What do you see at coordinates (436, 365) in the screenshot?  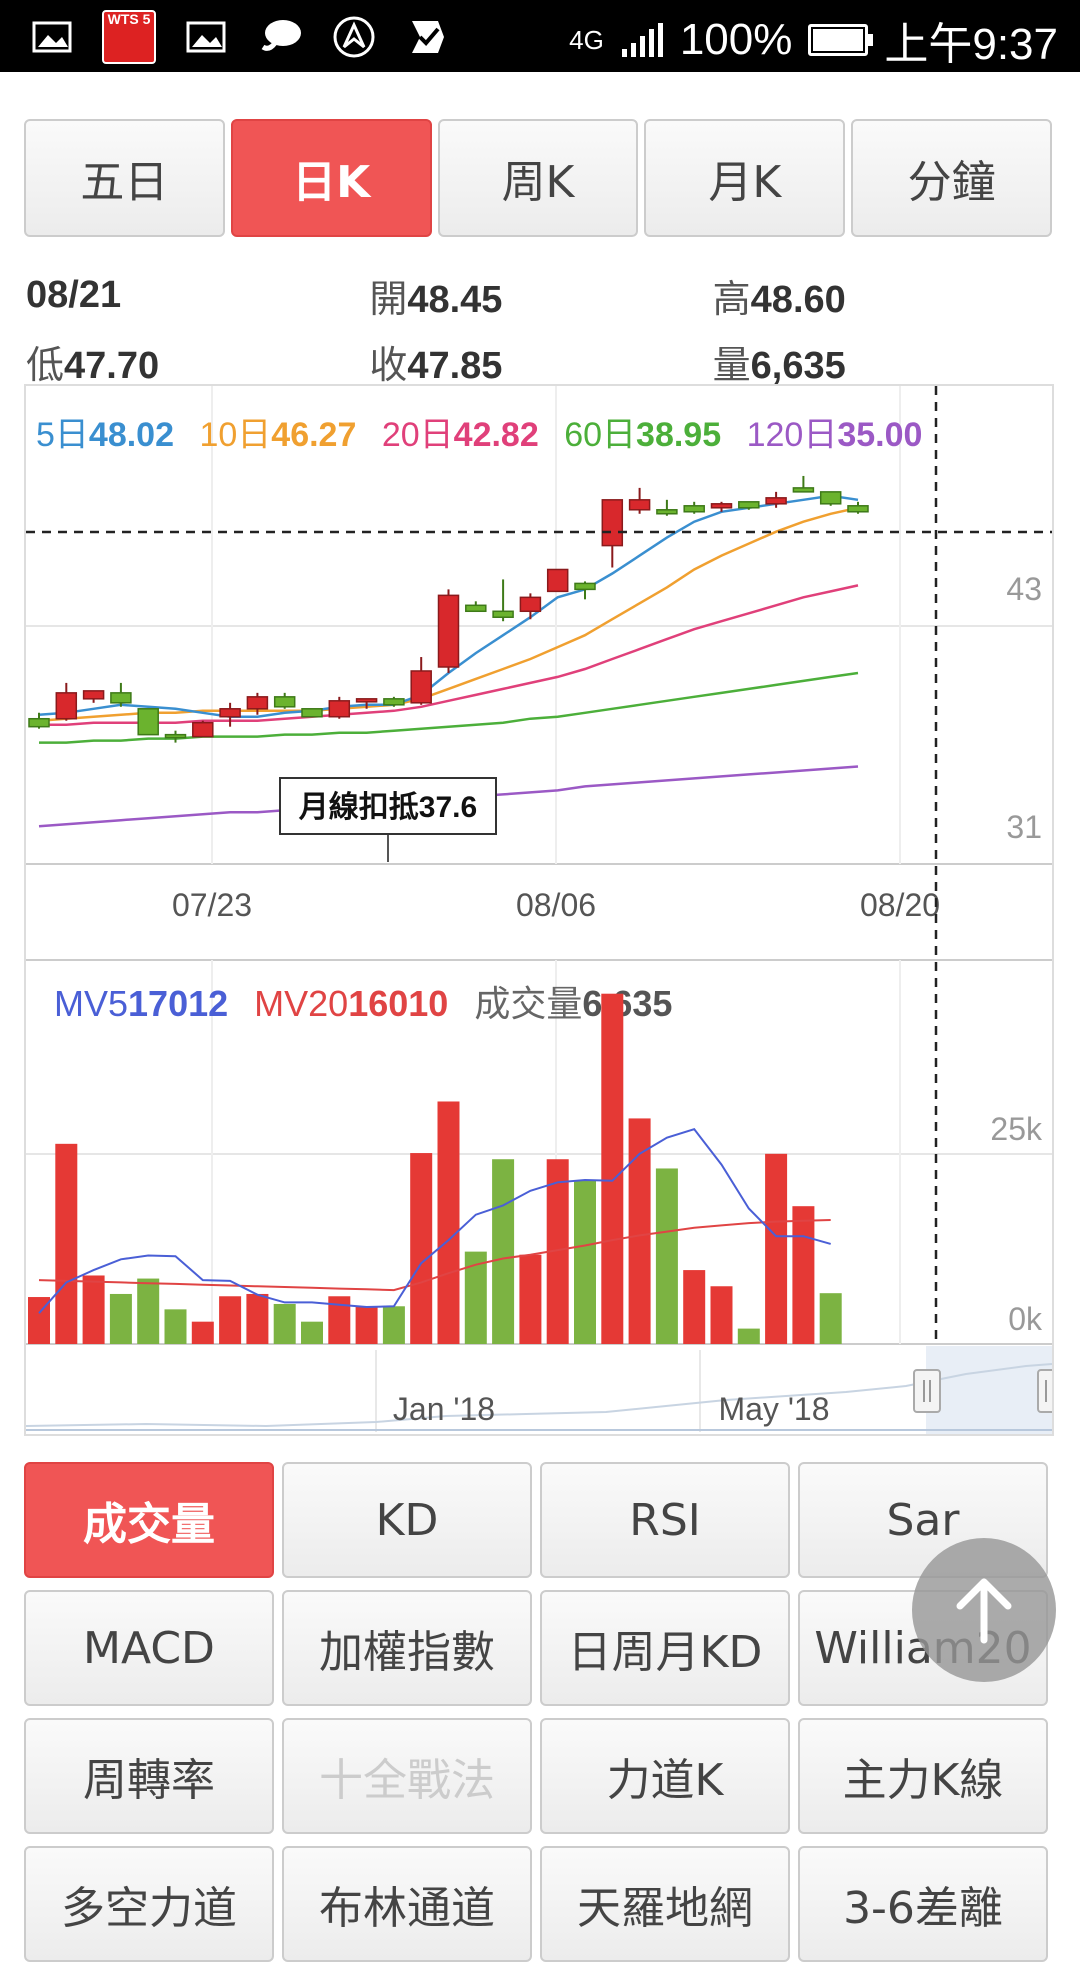 I see `quote-close: 收47.85` at bounding box center [436, 365].